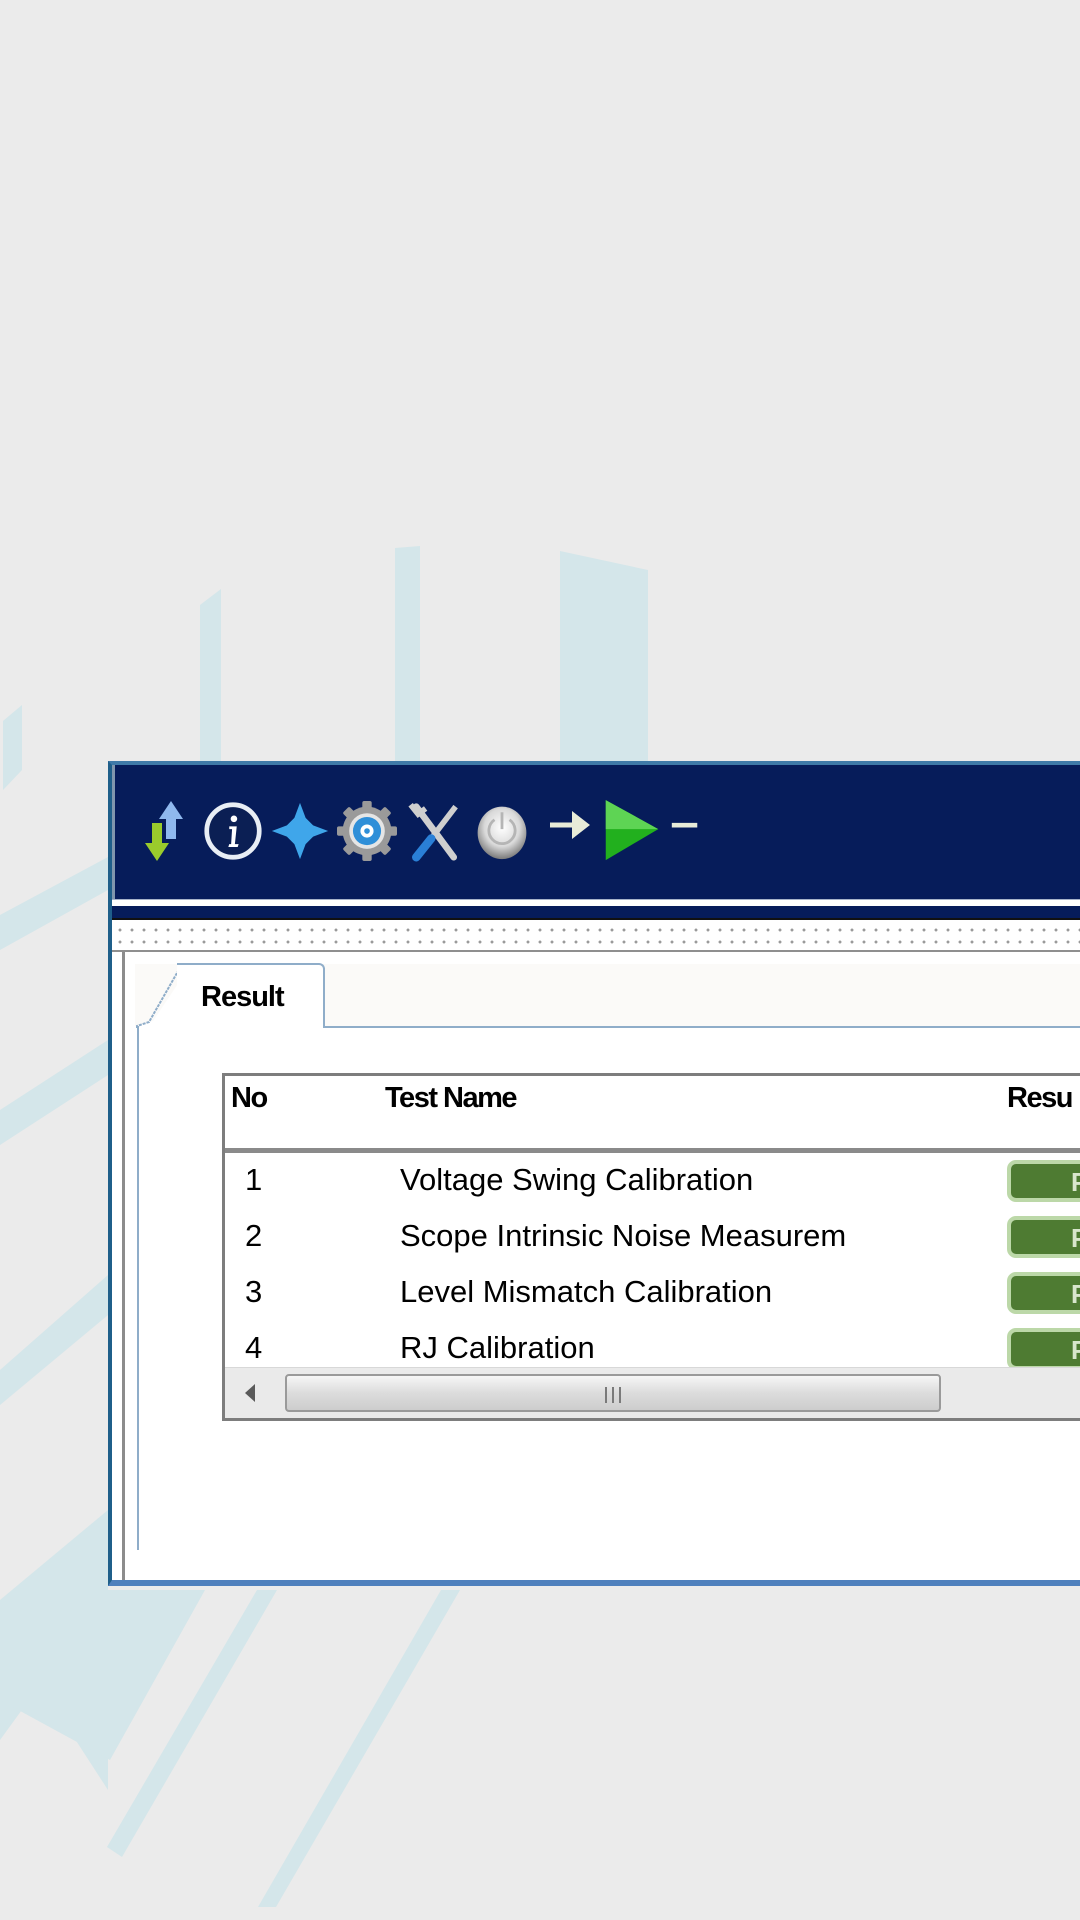 This screenshot has width=1080, height=1920. I want to click on next-button, so click(690, 827).